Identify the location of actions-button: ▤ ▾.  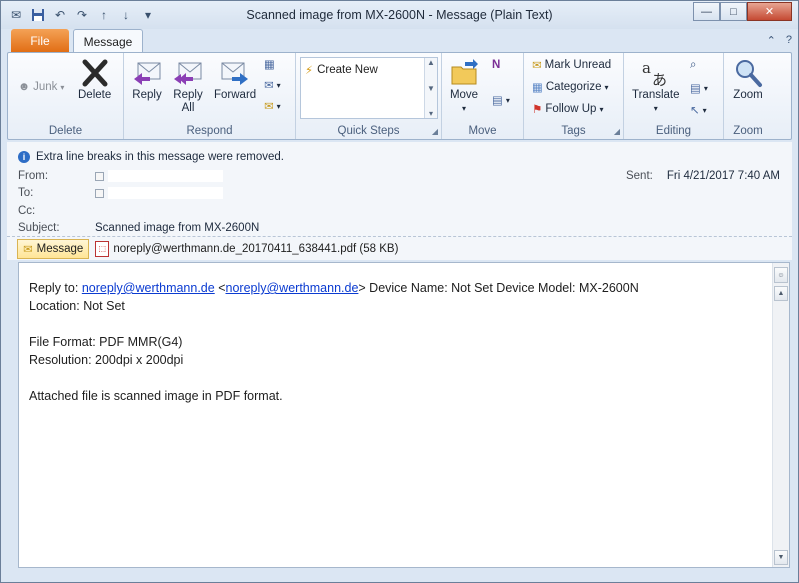
(501, 100).